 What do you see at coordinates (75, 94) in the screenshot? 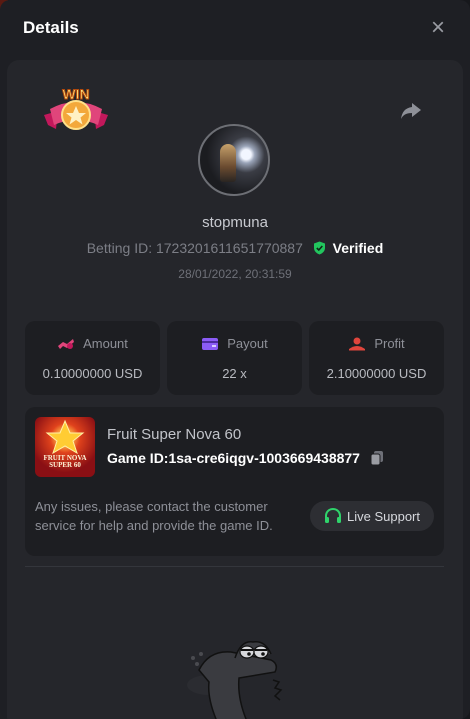
I see `svg-text: WIN` at bounding box center [75, 94].